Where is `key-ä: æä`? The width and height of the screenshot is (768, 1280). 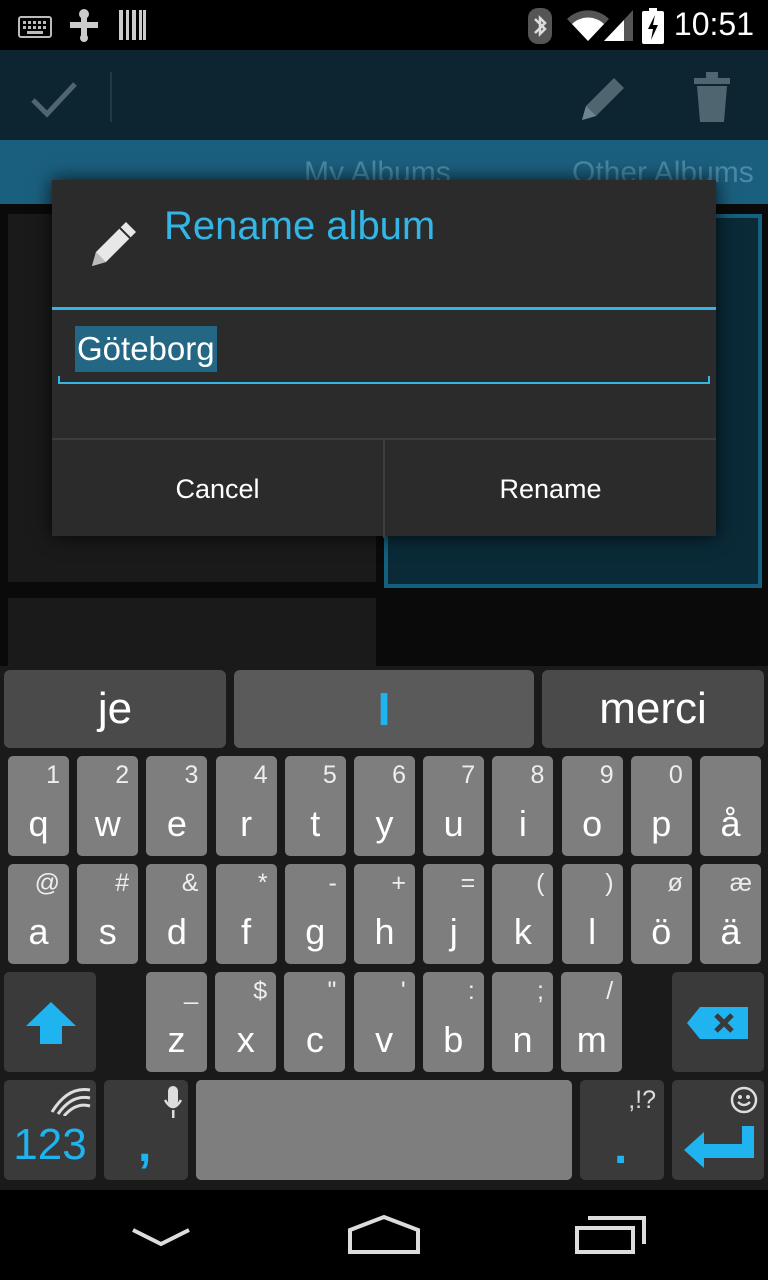 key-ä: æä is located at coordinates (730, 914).